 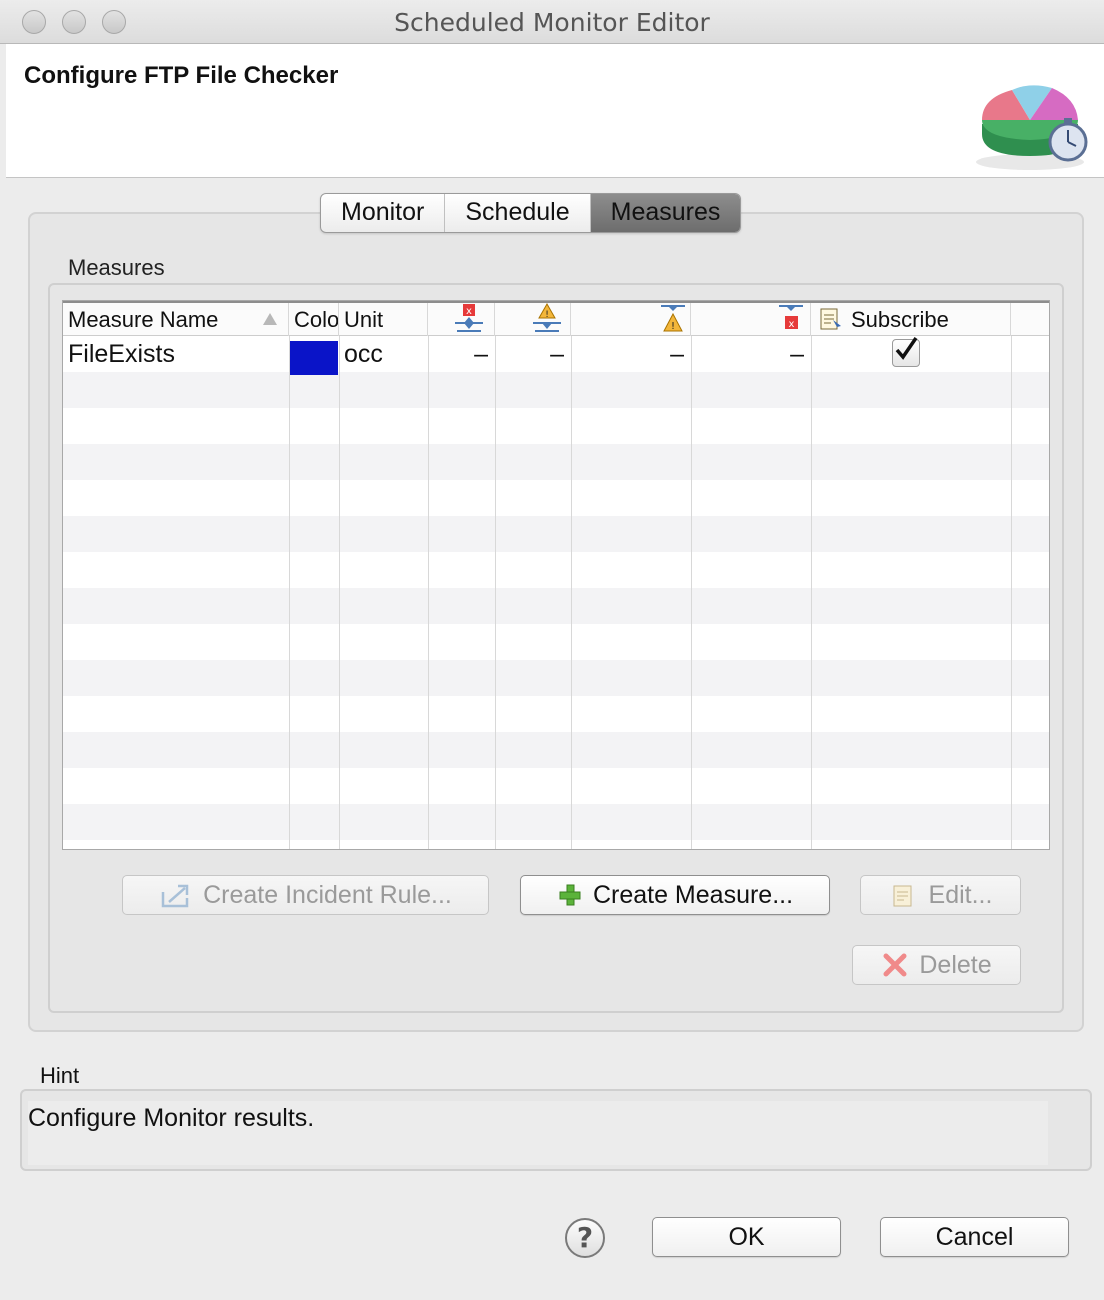 What do you see at coordinates (530, 355) in the screenshot?
I see `upper-warning-threshold-cell: –` at bounding box center [530, 355].